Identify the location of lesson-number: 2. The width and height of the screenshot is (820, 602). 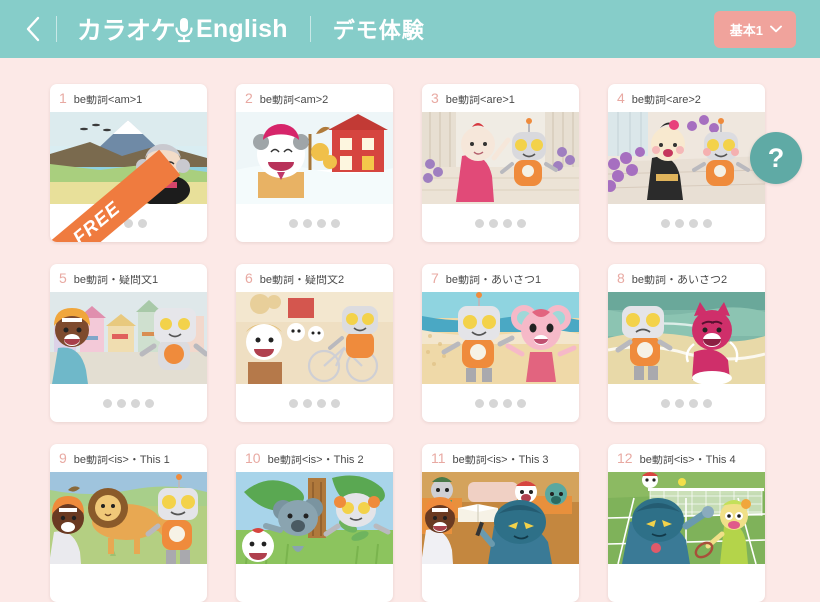
(249, 98).